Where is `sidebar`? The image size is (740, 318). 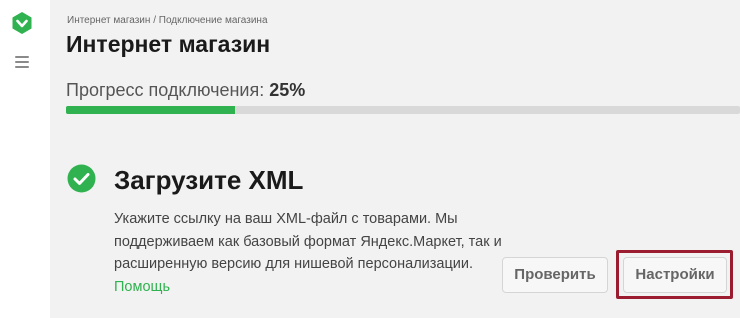
sidebar is located at coordinates (25, 159).